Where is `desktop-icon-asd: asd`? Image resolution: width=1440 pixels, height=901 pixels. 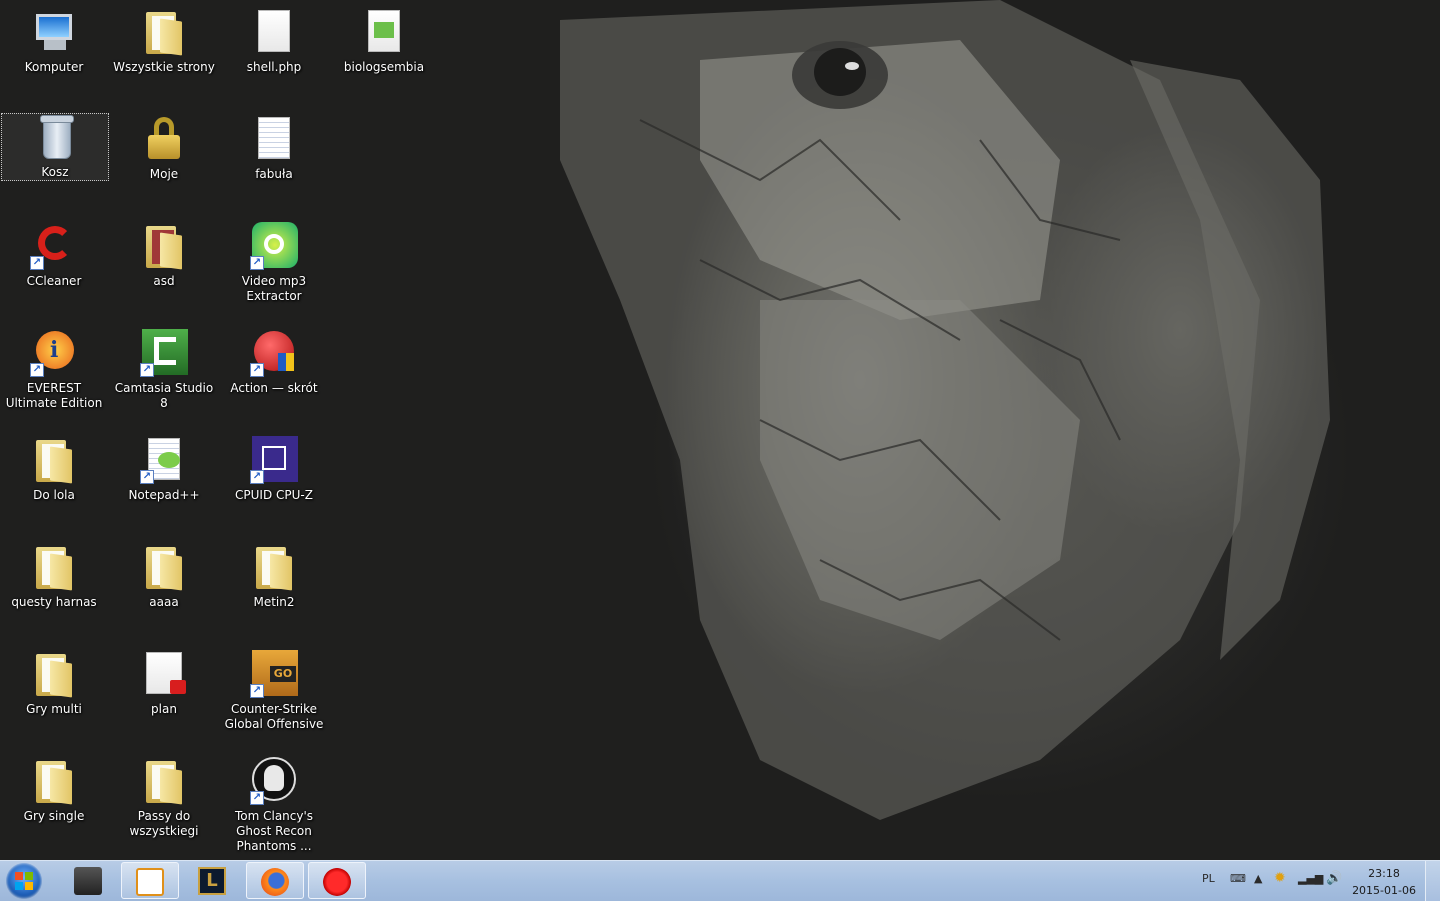
desktop-icon-asd: asd is located at coordinates (164, 251).